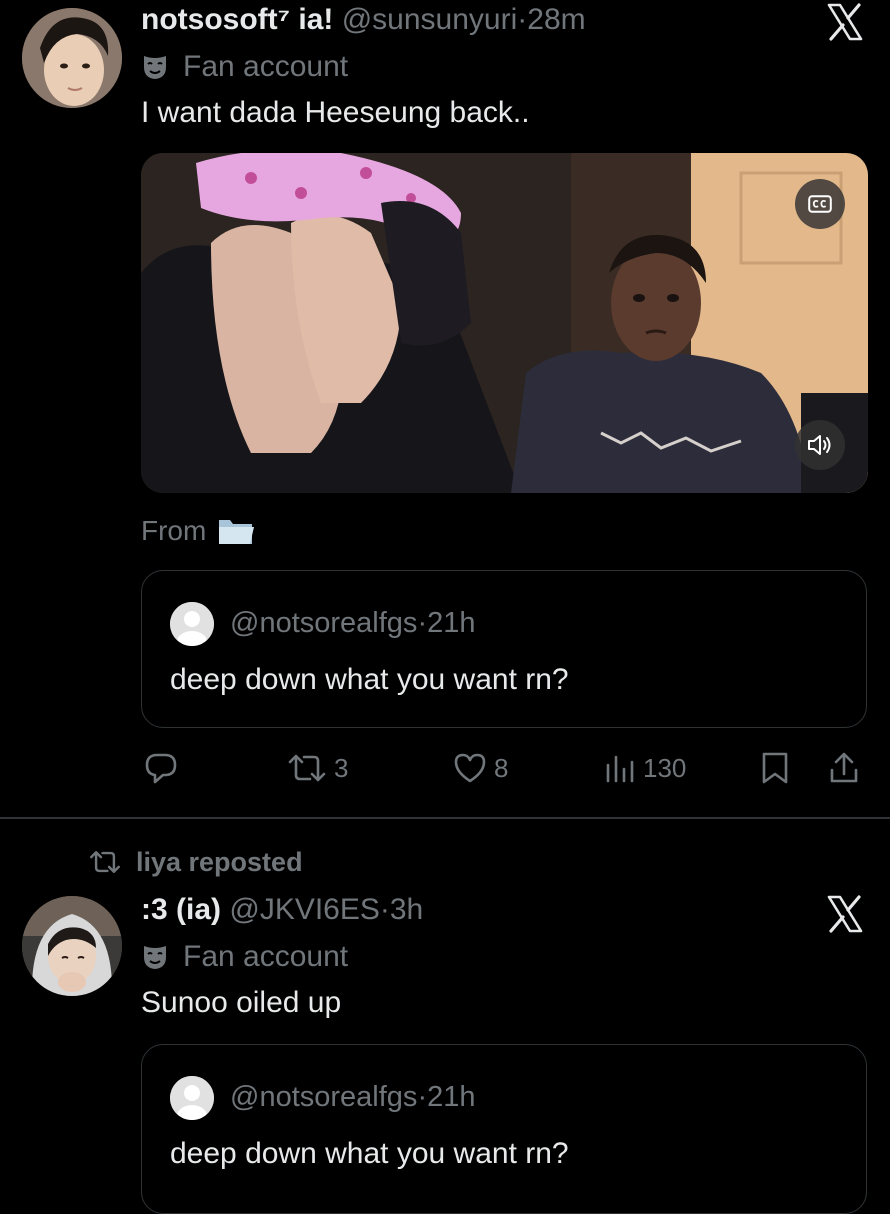  I want to click on repost-banner: liya reposted, so click(195, 862).